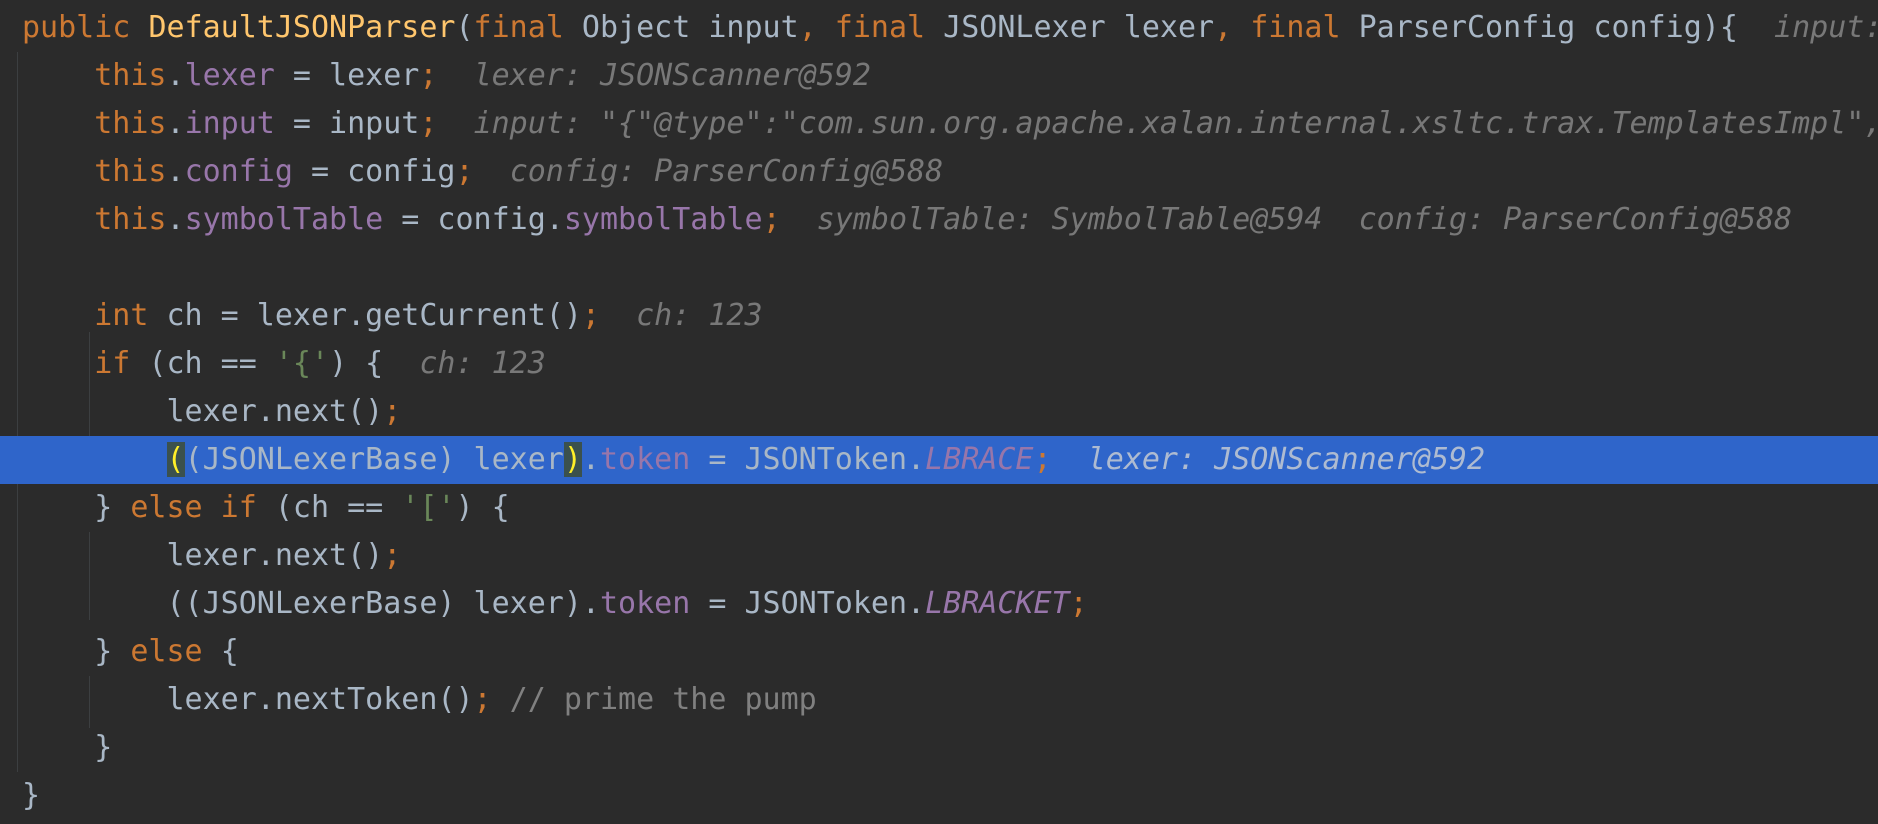 This screenshot has height=824, width=1878. Describe the element at coordinates (1826, 27) in the screenshot. I see `inline-debug-value-hint: input:` at that location.